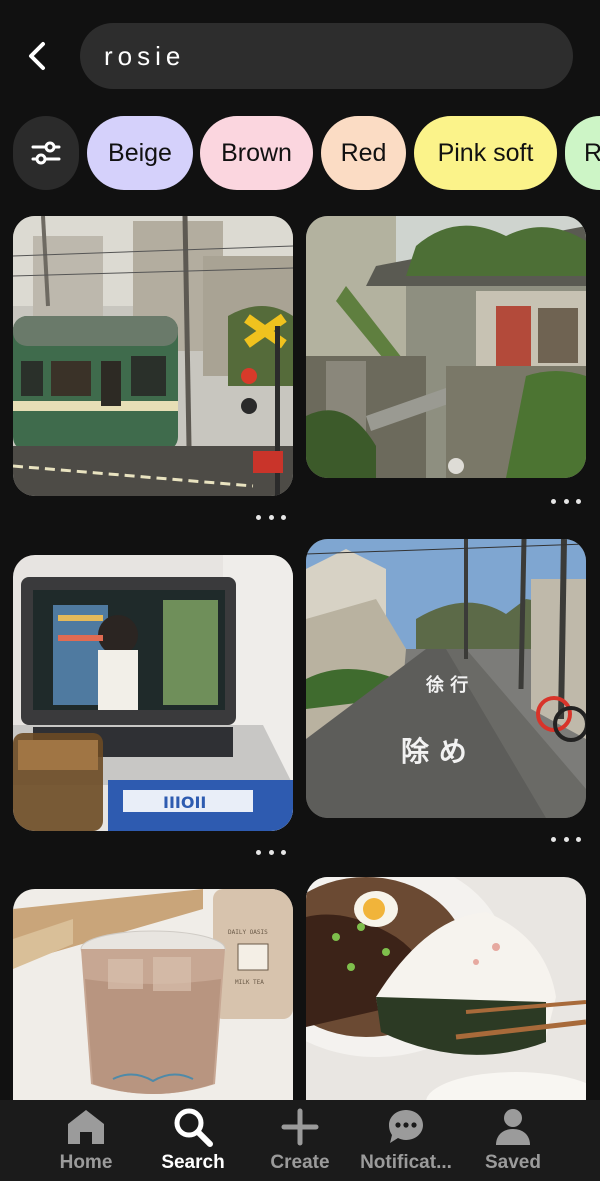  Describe the element at coordinates (248, 932) in the screenshot. I see `cup-label-text: DAILY OASIS` at that location.